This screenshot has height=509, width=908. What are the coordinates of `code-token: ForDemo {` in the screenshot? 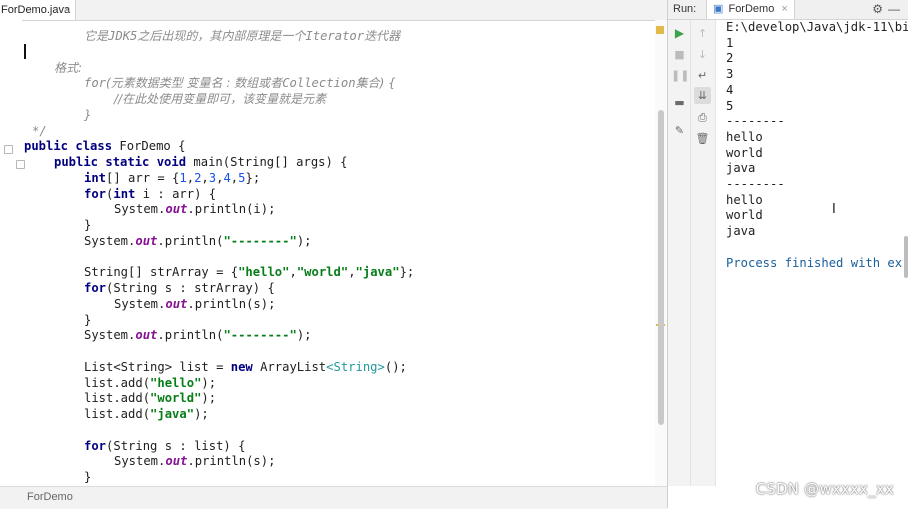 It's located at (152, 146).